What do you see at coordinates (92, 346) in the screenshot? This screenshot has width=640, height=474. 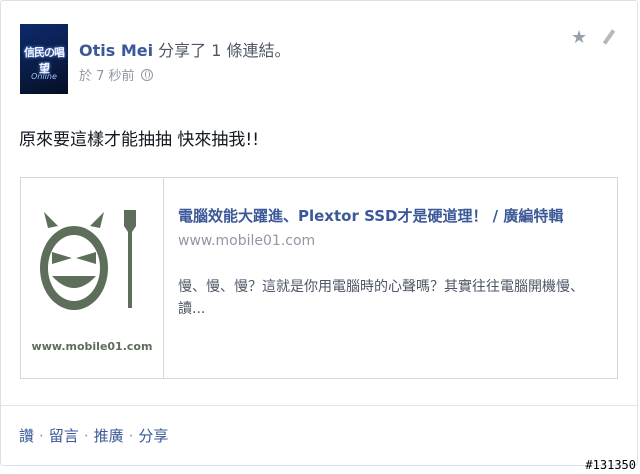 I see `thumbnail-caption: www.mobile01.com` at bounding box center [92, 346].